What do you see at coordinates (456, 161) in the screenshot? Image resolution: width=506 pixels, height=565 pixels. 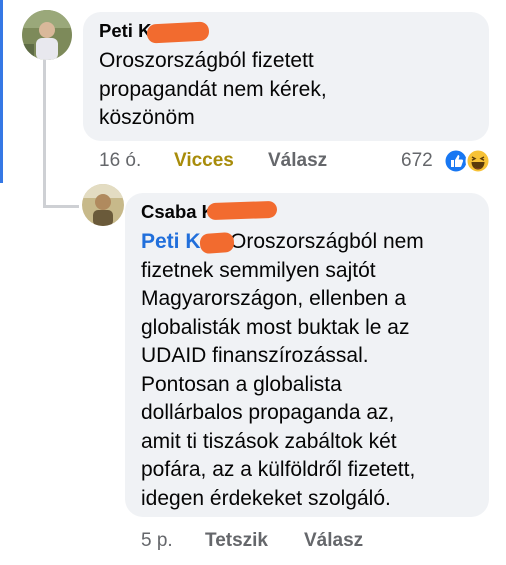 I see `like-icon` at bounding box center [456, 161].